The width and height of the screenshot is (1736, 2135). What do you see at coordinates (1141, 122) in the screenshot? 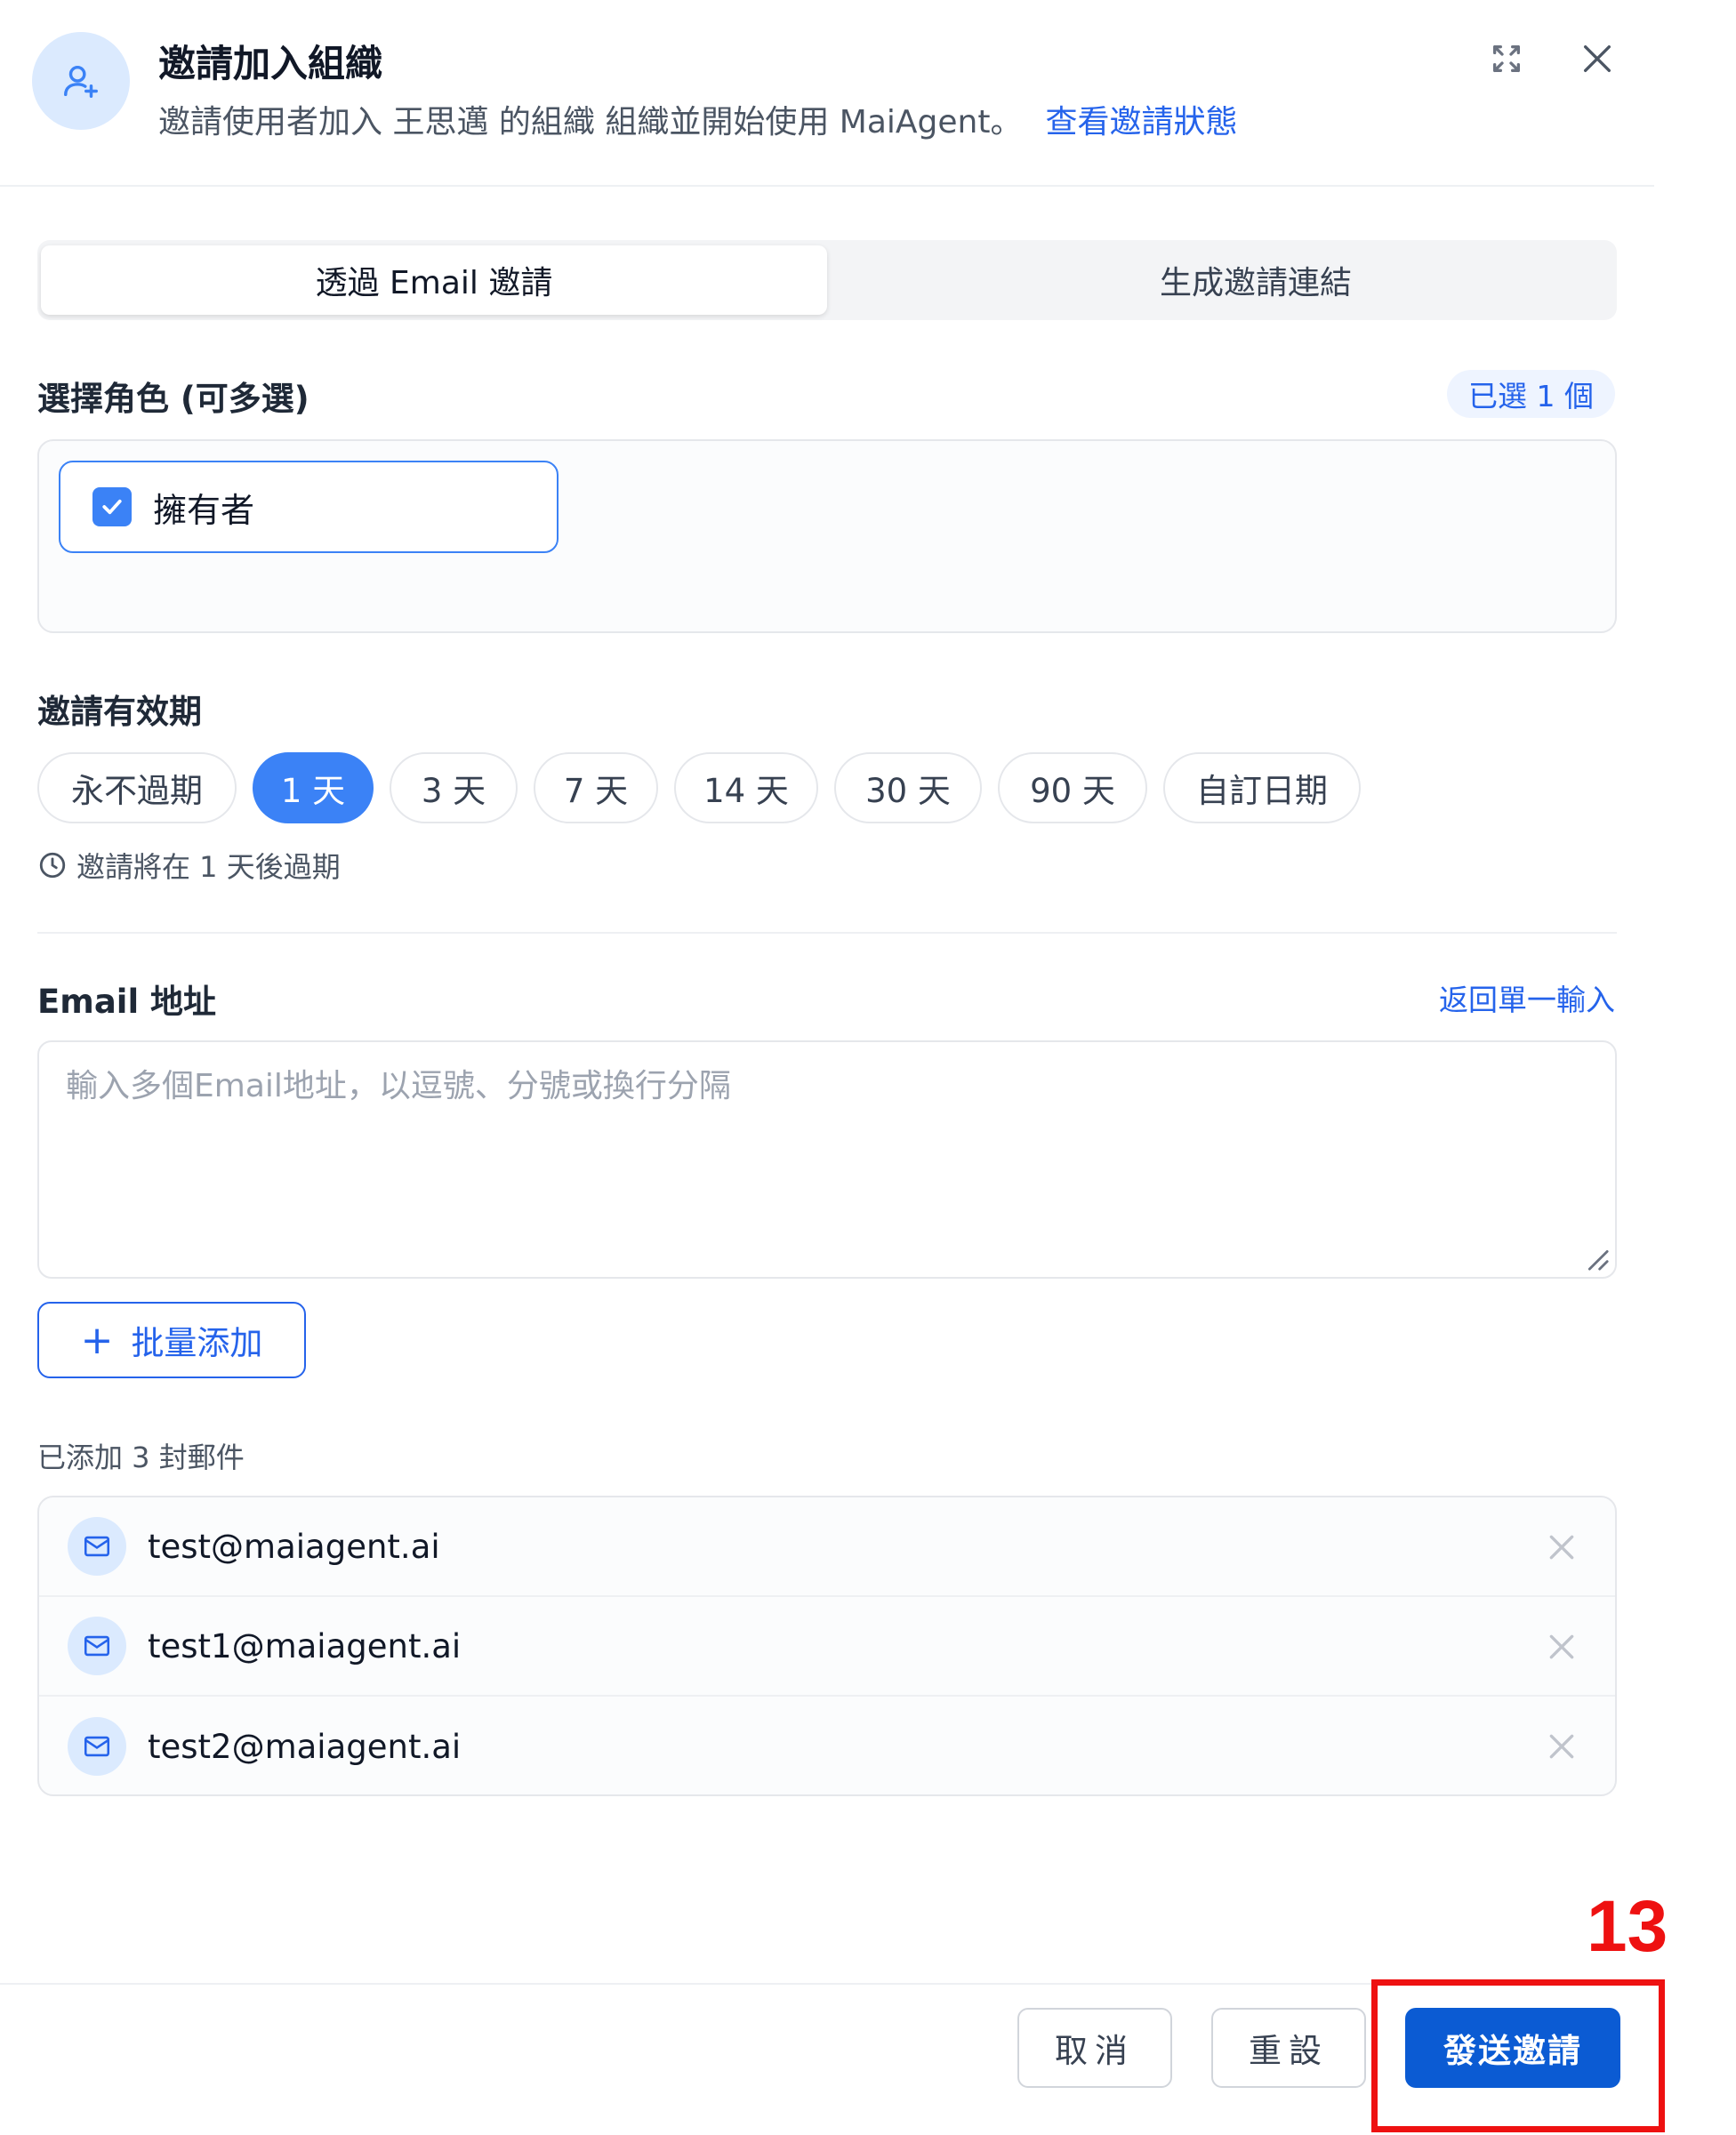
I see `view-invite-status-link: 查看邀請狀態` at bounding box center [1141, 122].